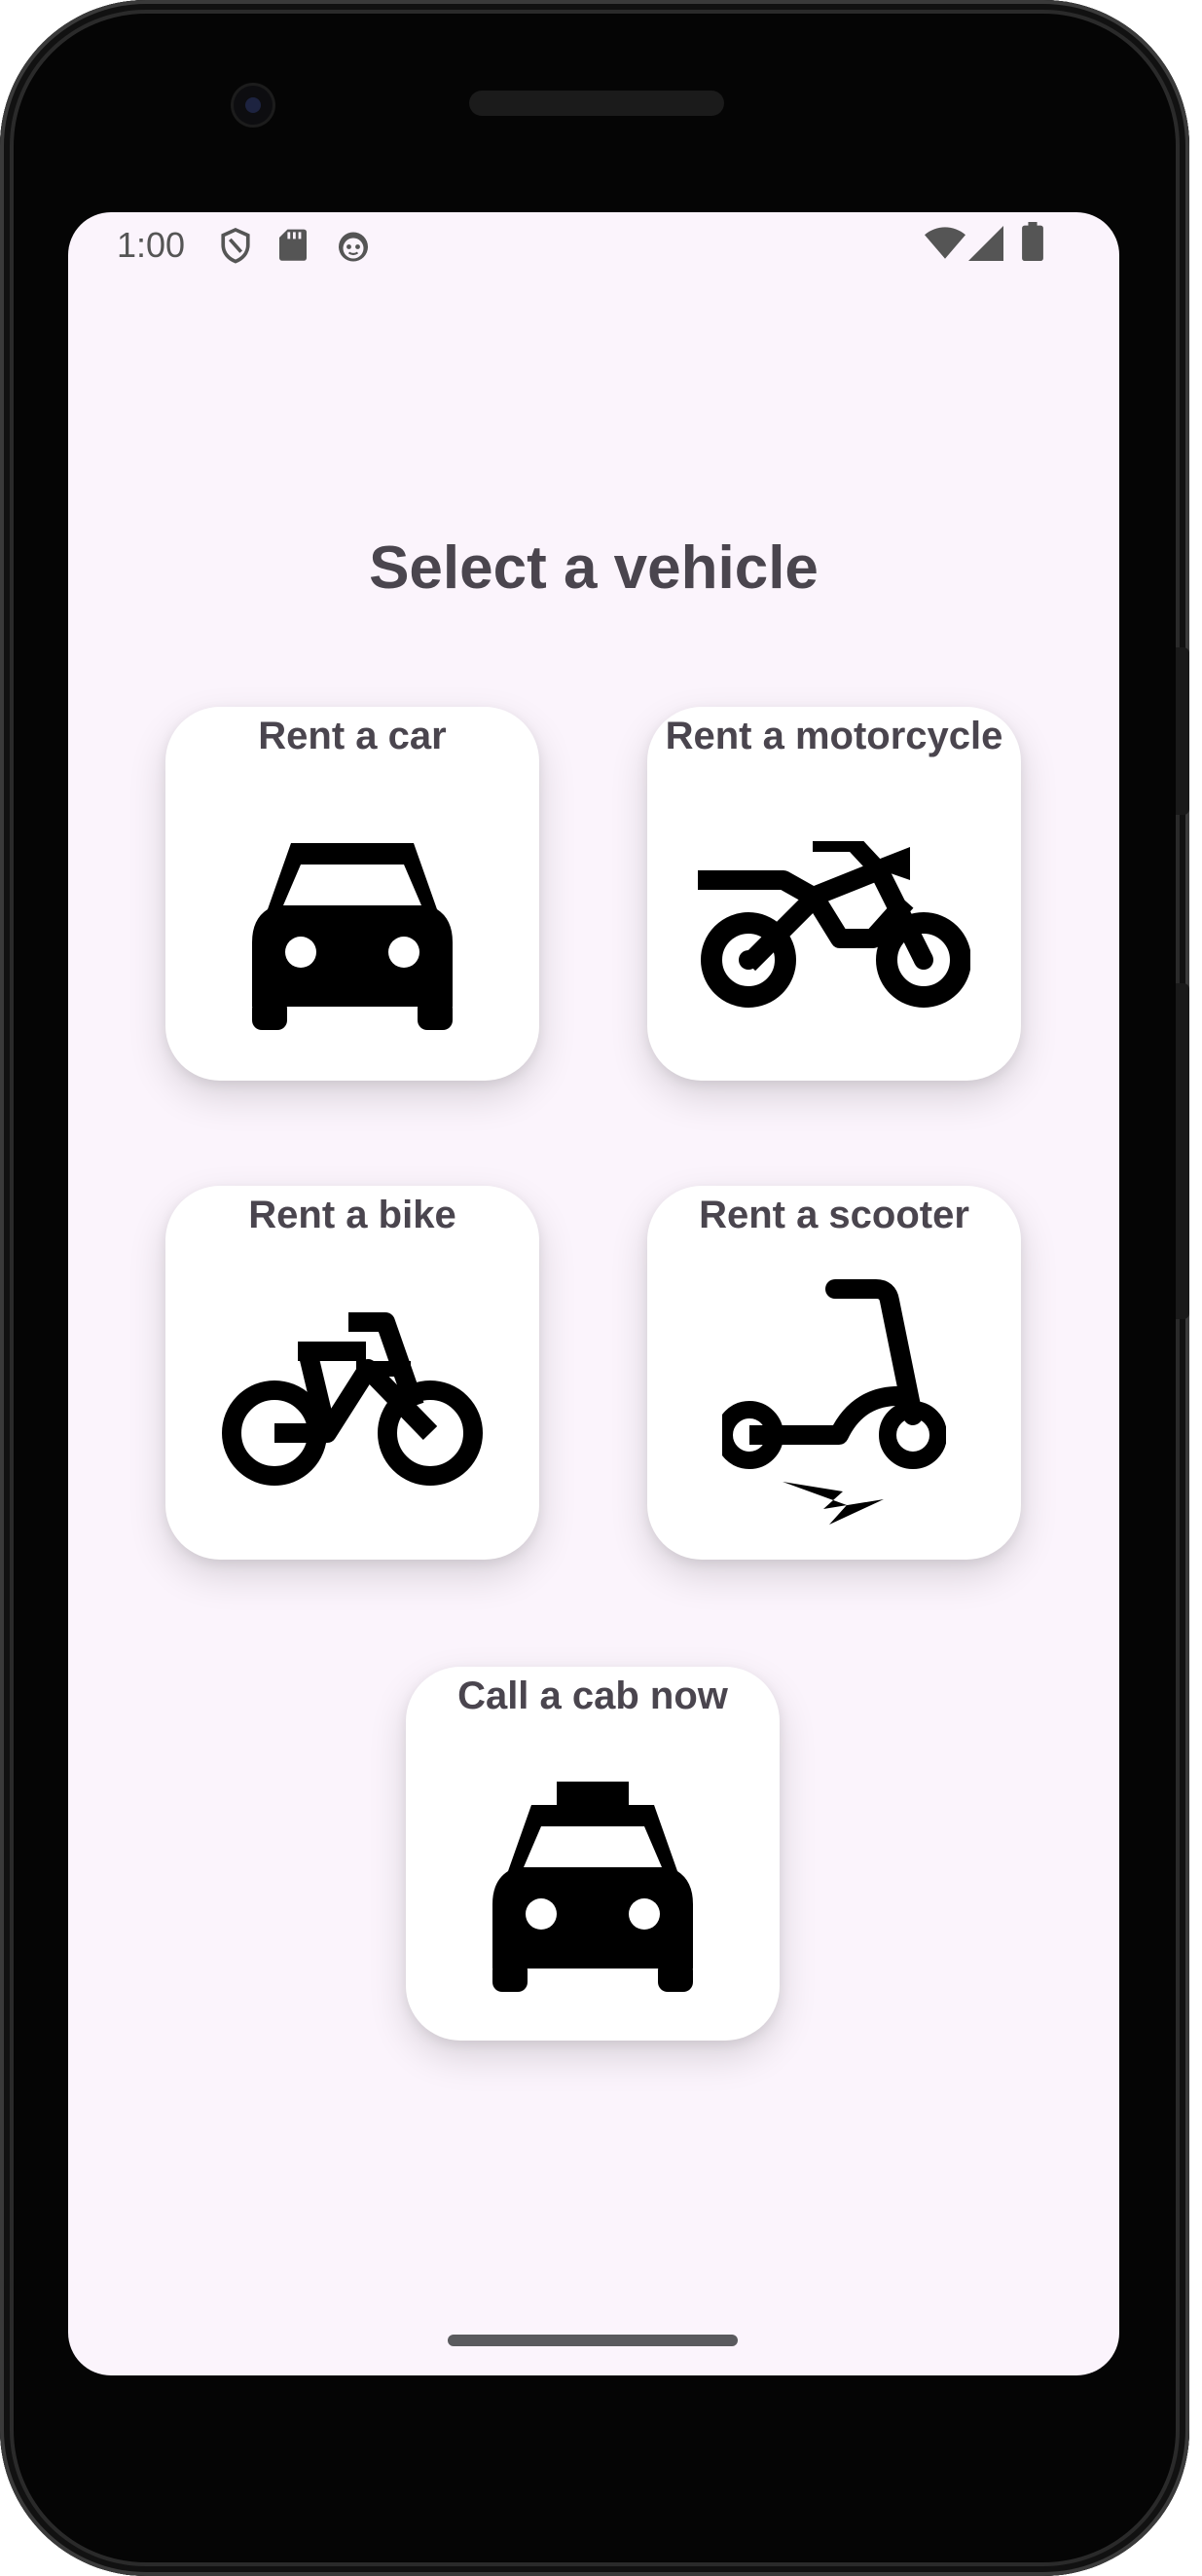 This screenshot has height=2576, width=1202. Describe the element at coordinates (1032, 241) in the screenshot. I see `battery-icon` at that location.